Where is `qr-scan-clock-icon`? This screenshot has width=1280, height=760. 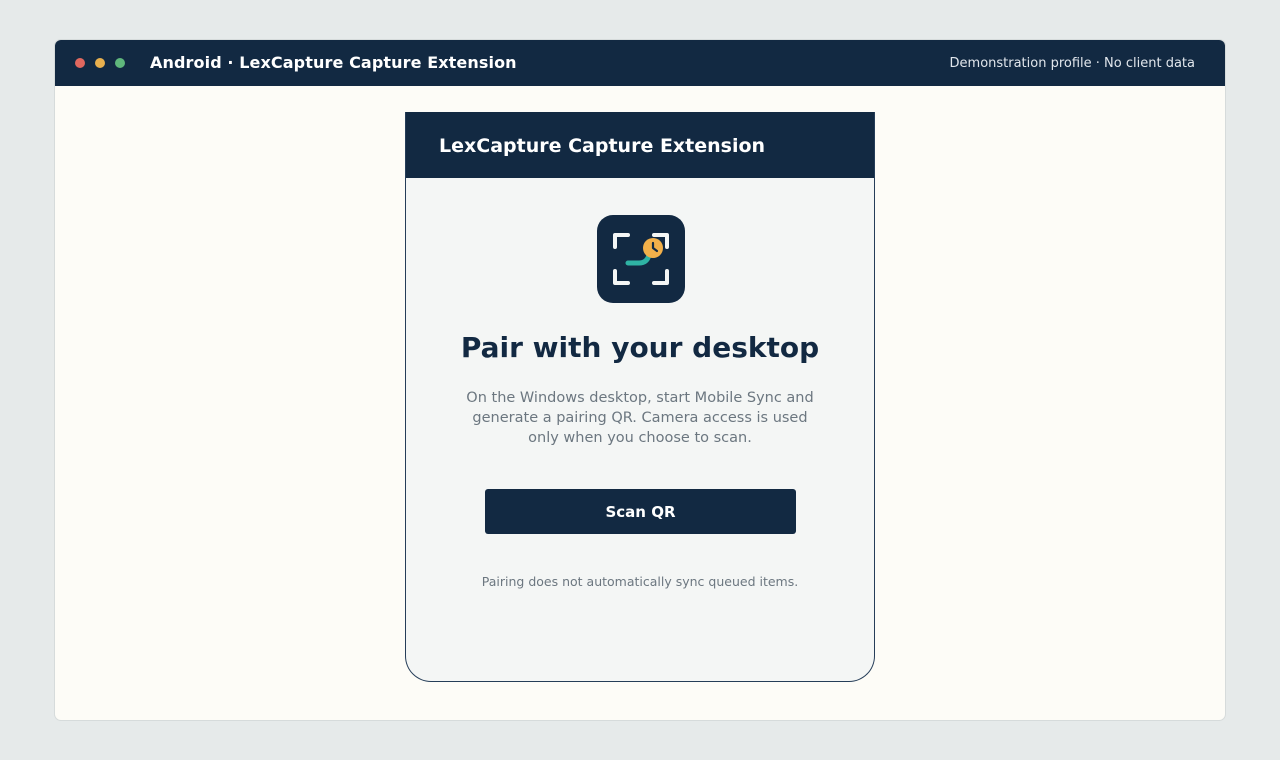 qr-scan-clock-icon is located at coordinates (641, 259).